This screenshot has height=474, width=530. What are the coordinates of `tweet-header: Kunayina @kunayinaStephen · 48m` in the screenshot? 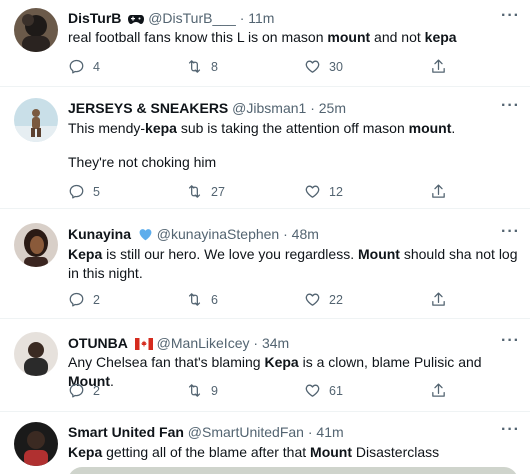 It's located at (193, 235).